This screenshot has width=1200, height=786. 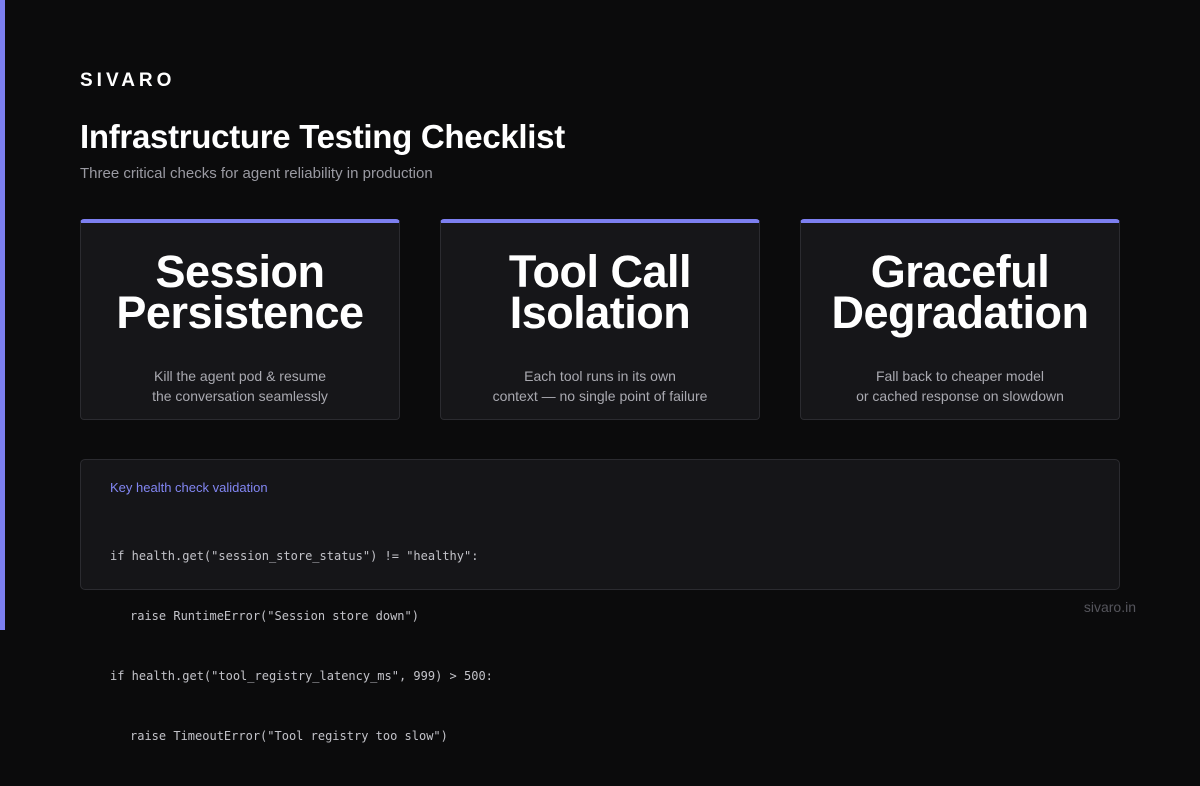 I want to click on card-description-line: Each tool runs in its own, so click(x=600, y=376).